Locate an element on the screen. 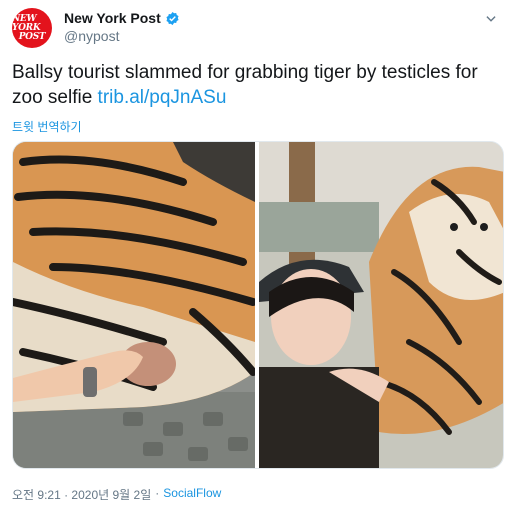 This screenshot has width=512, height=505. chevron-down-icon is located at coordinates (491, 19).